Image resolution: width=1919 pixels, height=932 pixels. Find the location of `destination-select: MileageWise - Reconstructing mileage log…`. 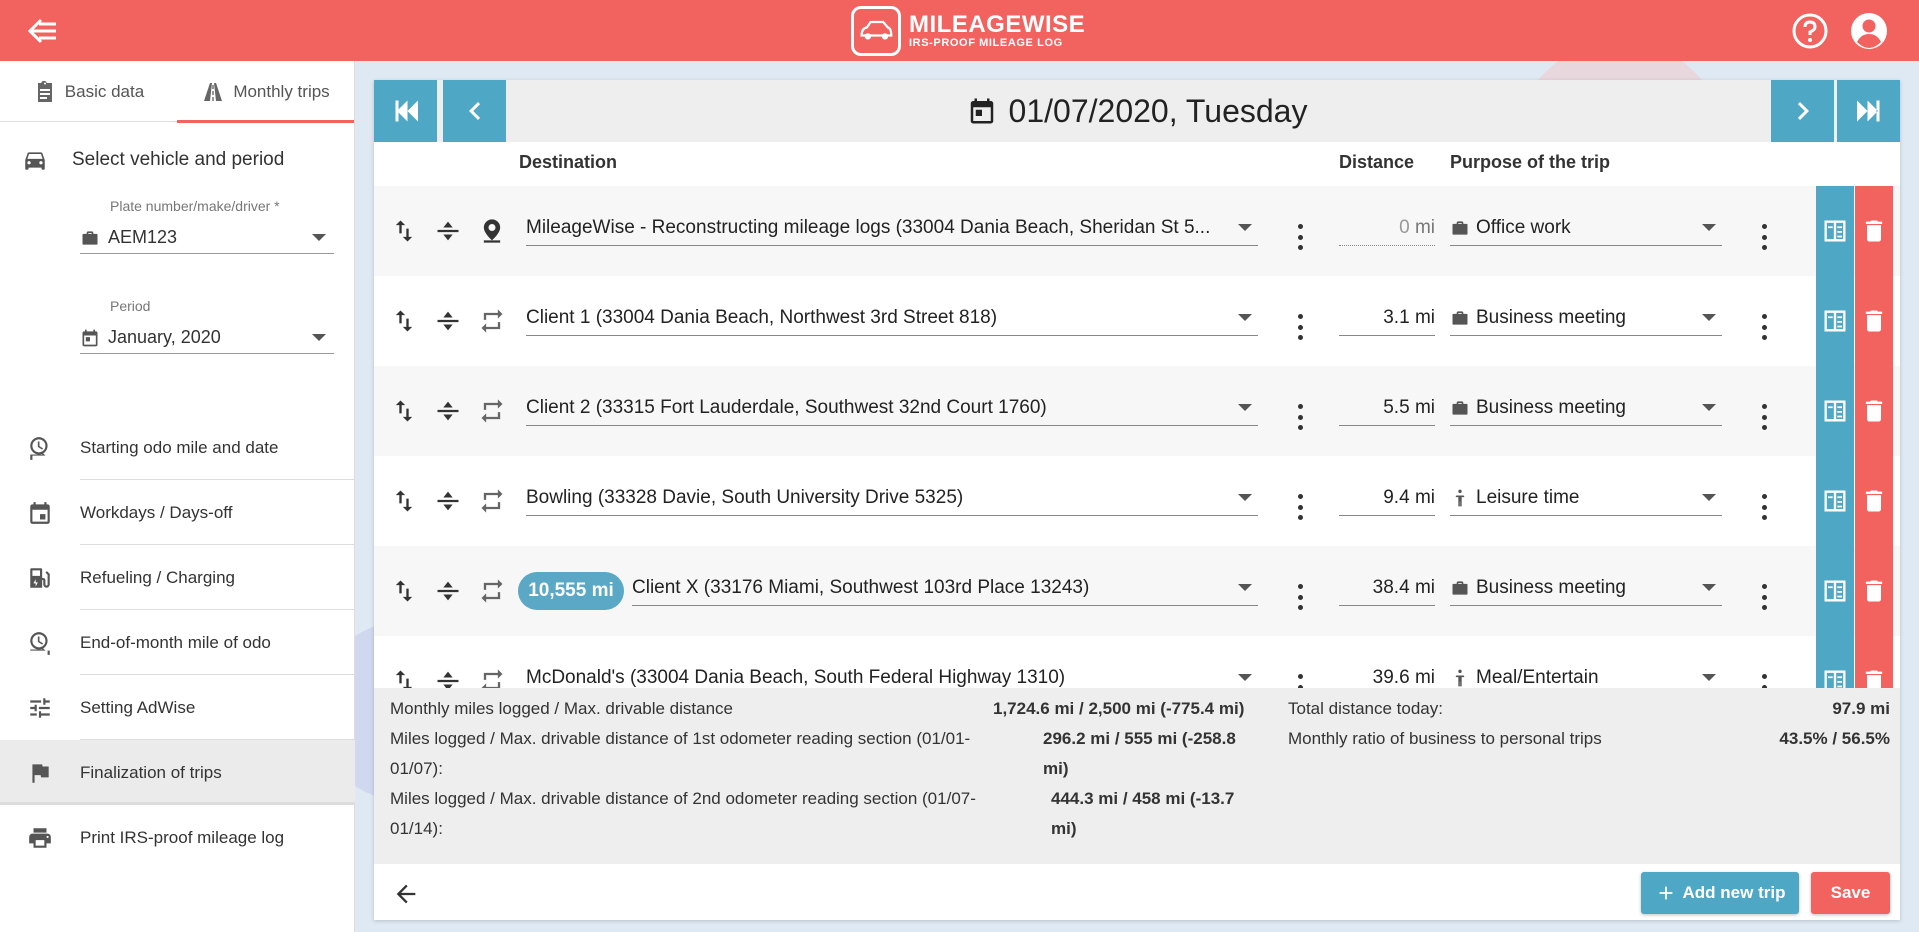

destination-select: MileageWise - Reconstructing mileage log… is located at coordinates (892, 228).